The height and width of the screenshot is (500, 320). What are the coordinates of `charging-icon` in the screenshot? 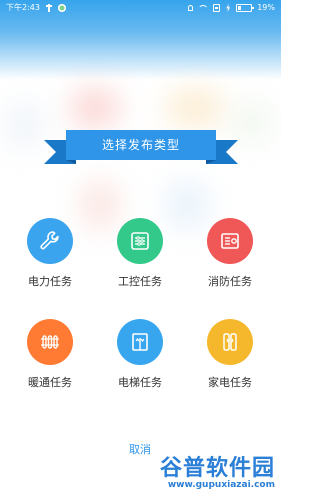 It's located at (228, 8).